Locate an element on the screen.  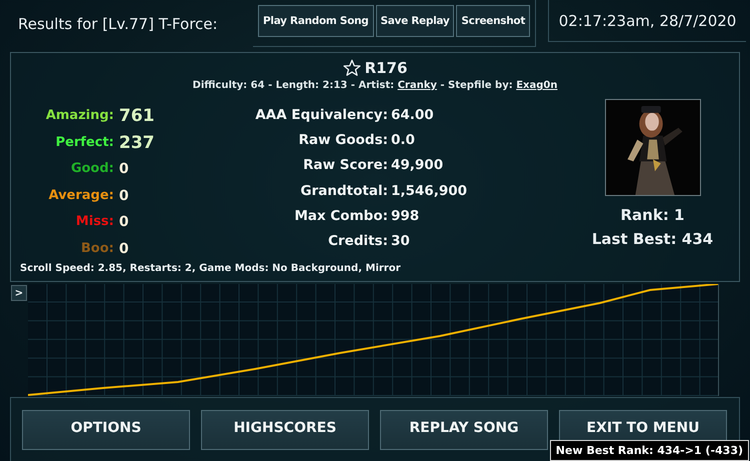
song-info: Difficulty: 64 - Length: 2:13 - Artist: Cranky - Stepfile by: Exag0n is located at coordinates (375, 85).